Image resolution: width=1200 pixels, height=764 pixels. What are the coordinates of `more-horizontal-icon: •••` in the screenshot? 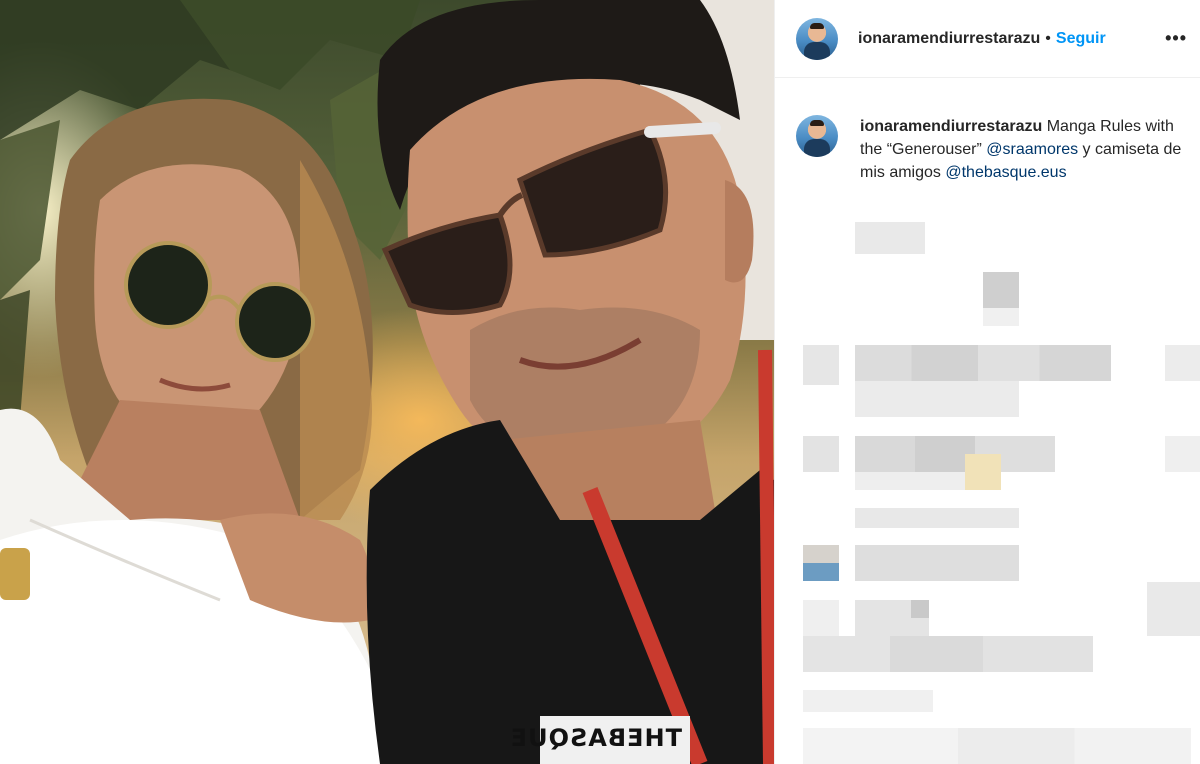 It's located at (1176, 38).